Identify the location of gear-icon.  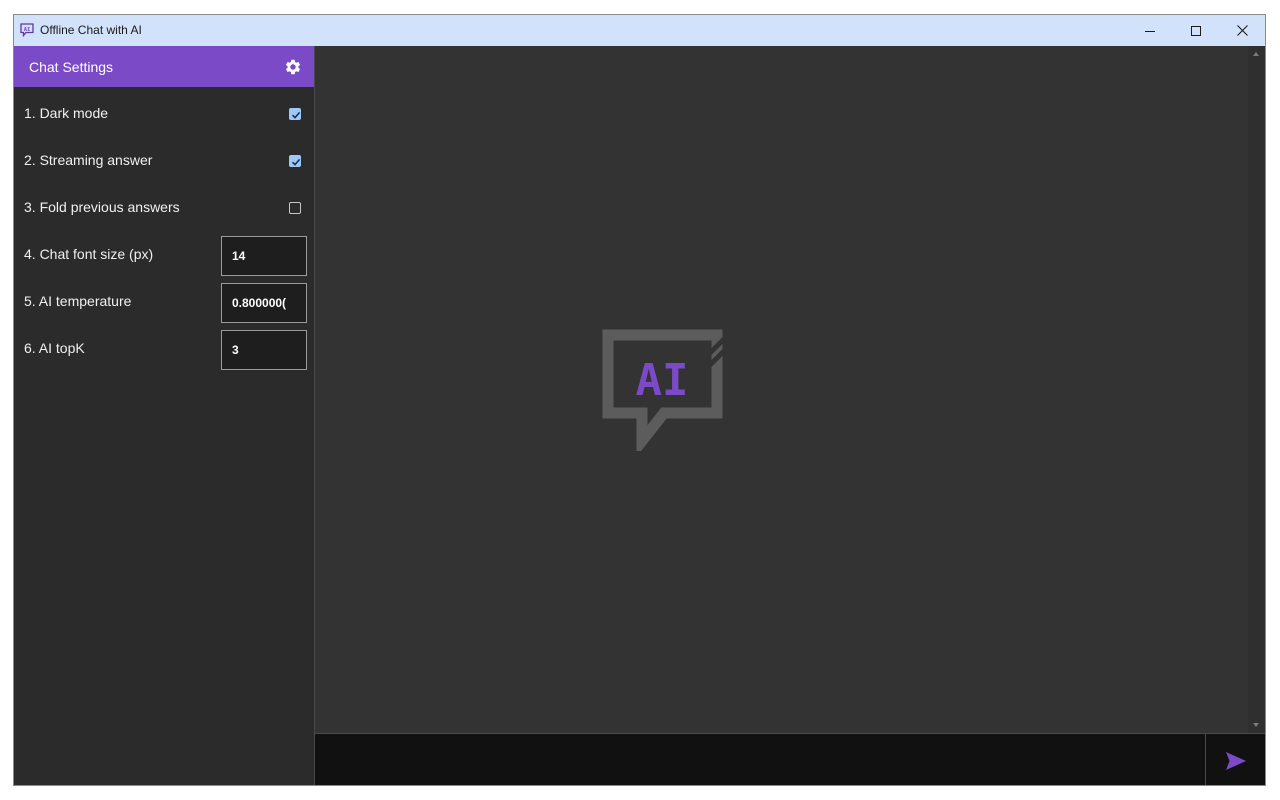
(293, 67).